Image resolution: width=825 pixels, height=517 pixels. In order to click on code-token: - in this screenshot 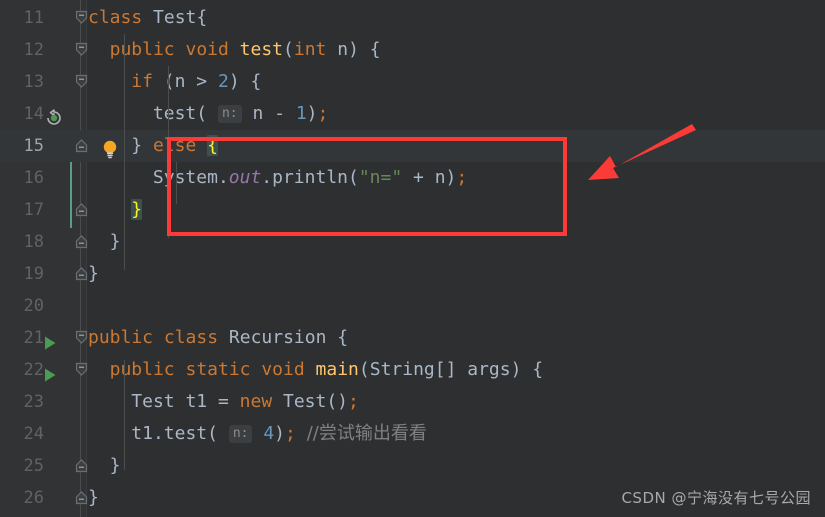, I will do `click(285, 113)`.